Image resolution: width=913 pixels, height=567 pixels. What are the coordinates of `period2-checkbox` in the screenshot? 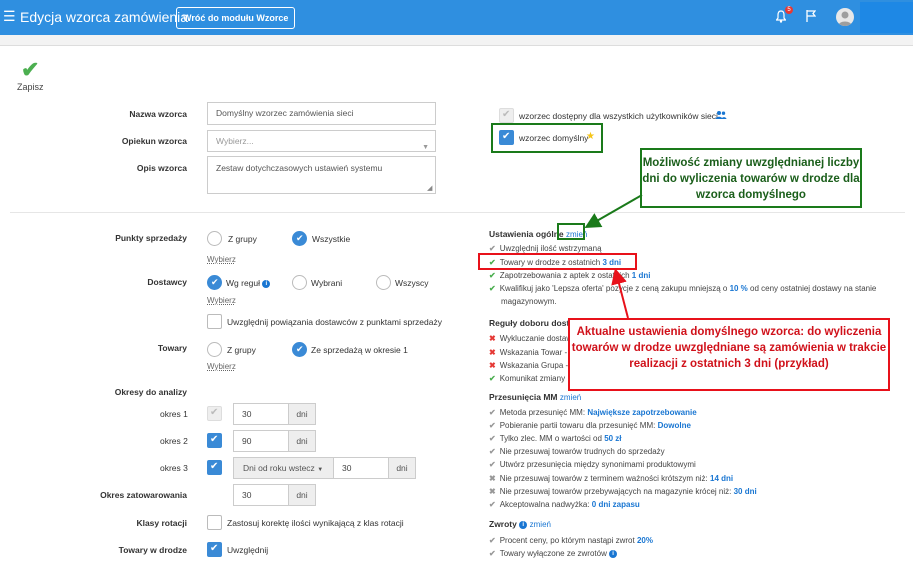 It's located at (214, 440).